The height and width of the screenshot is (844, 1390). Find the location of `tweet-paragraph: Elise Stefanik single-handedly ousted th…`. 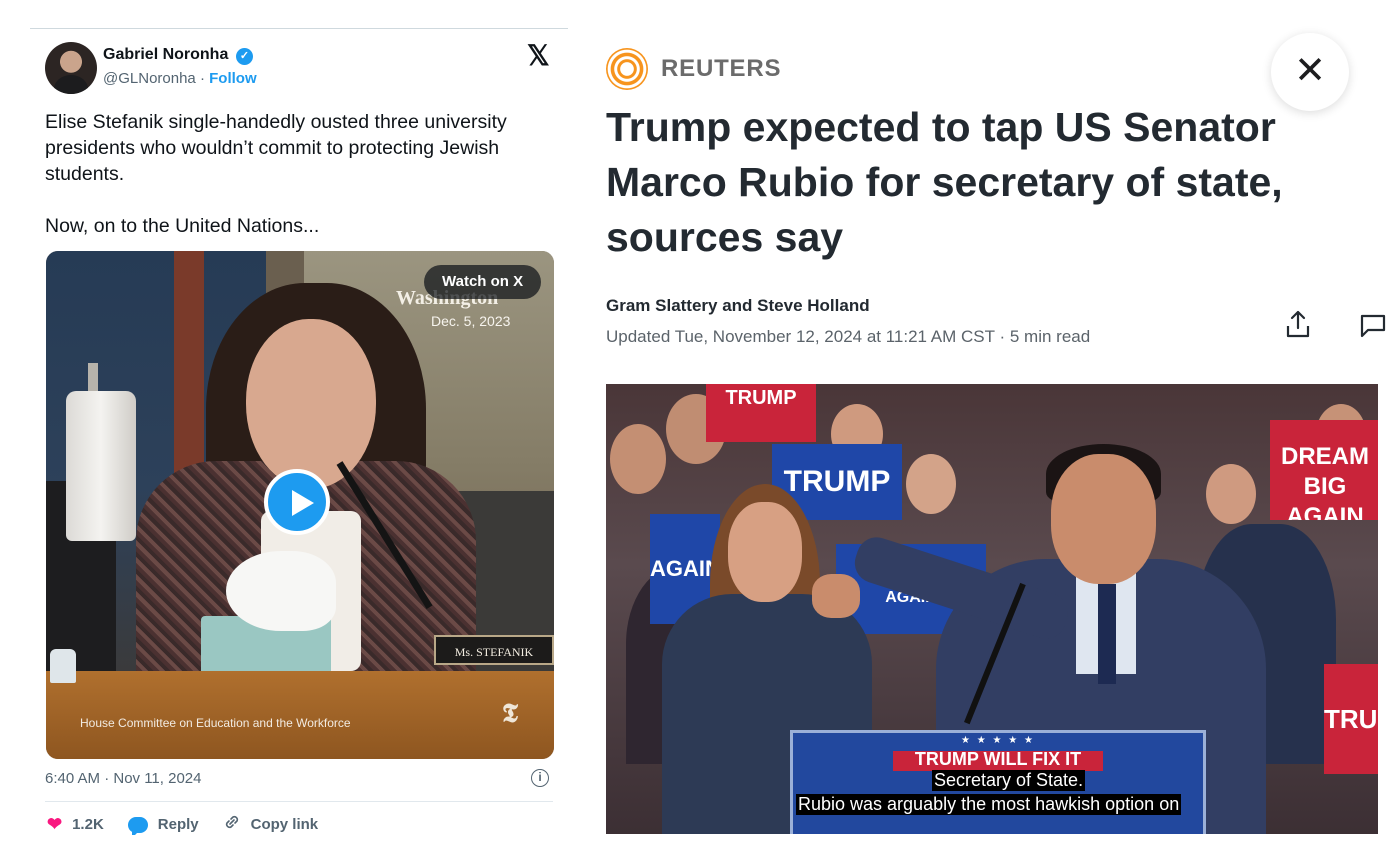

tweet-paragraph: Elise Stefanik single-handedly ousted th… is located at coordinates (276, 148).